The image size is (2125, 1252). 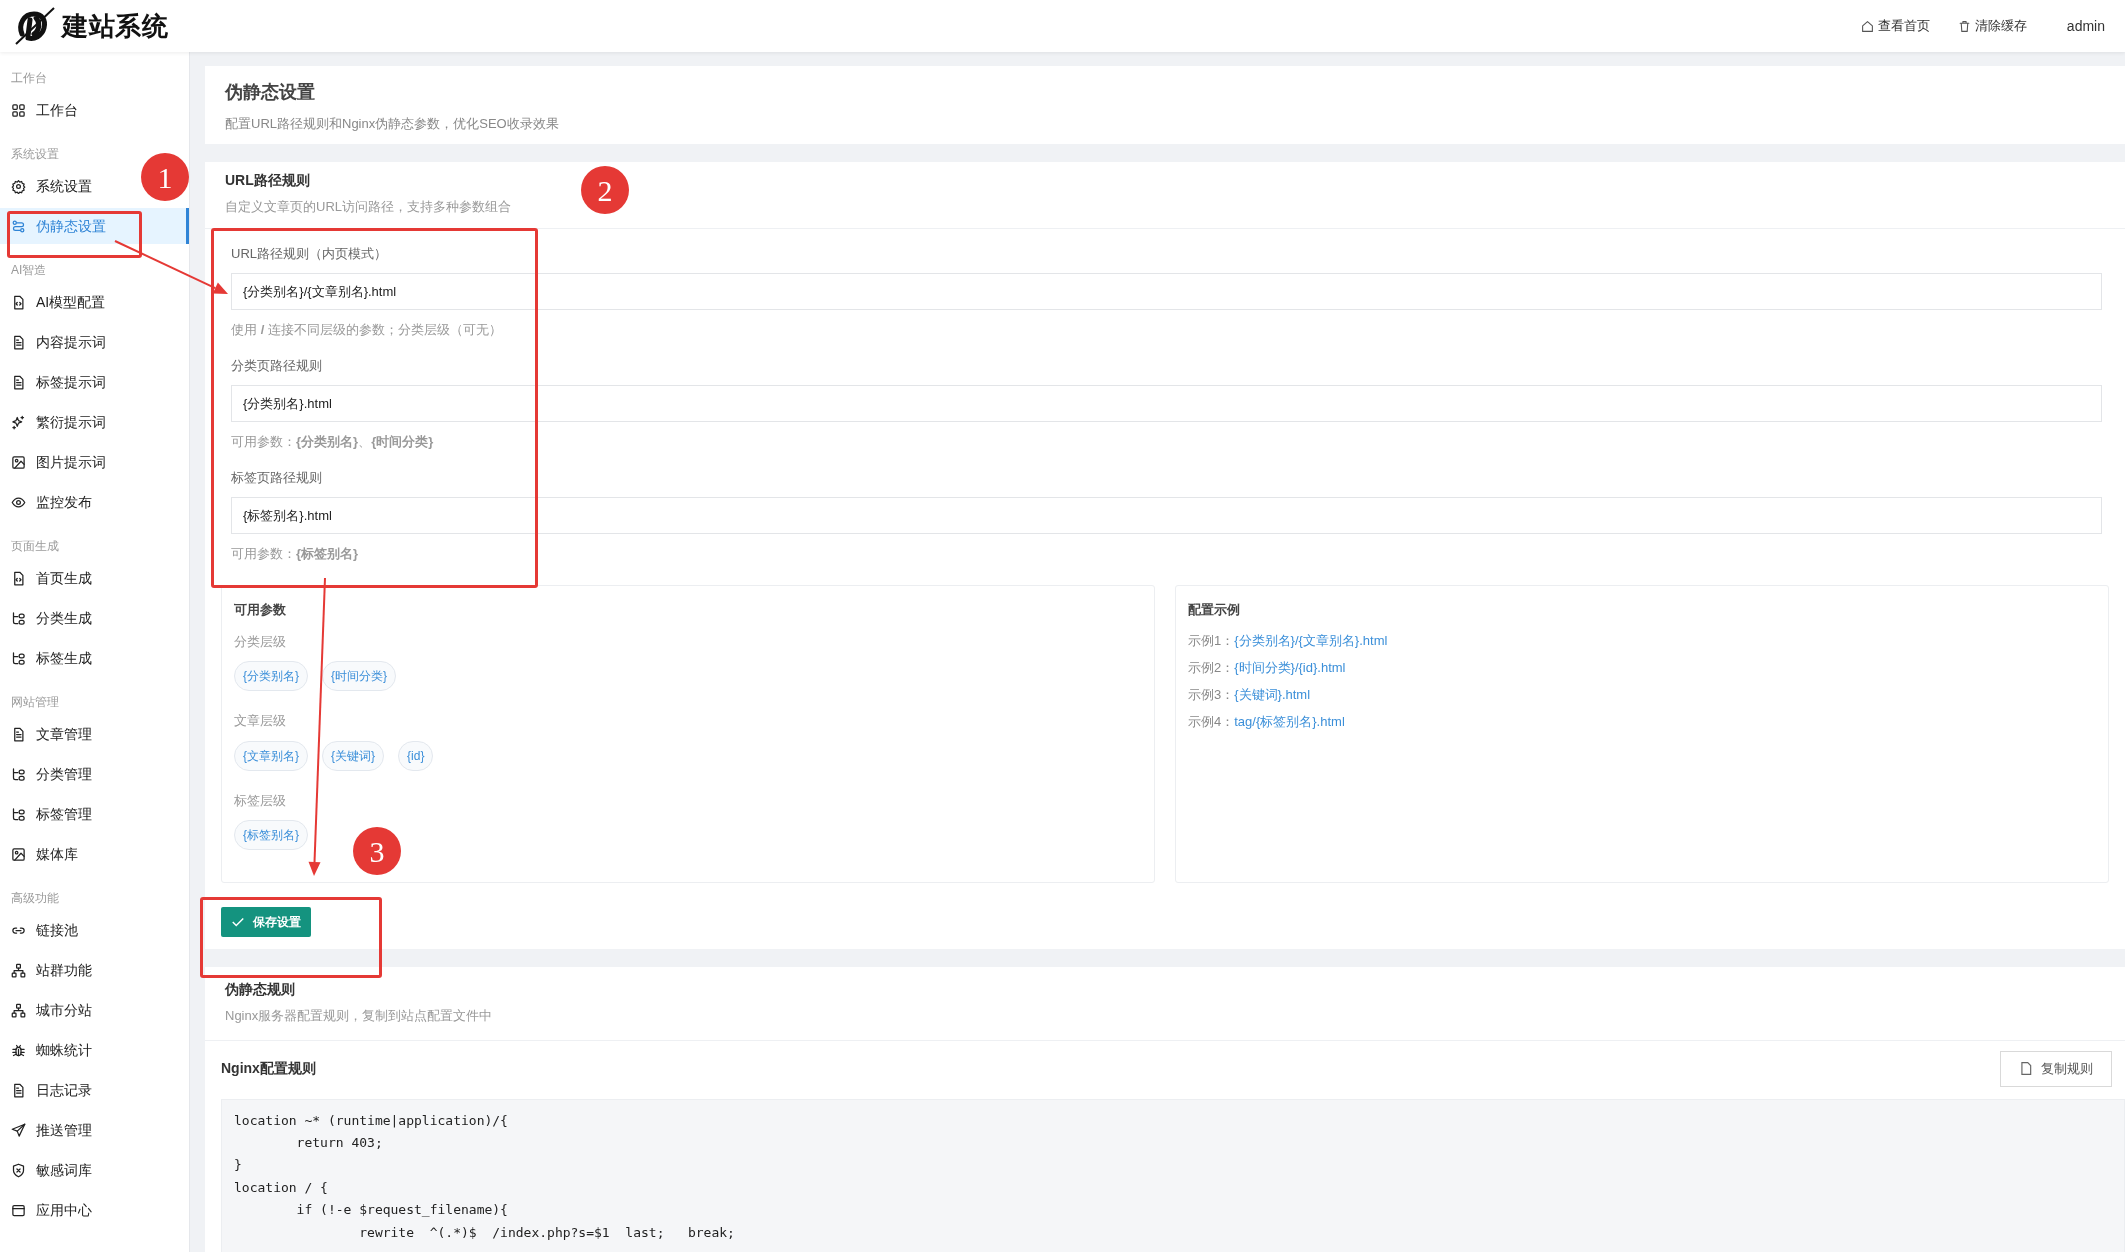 What do you see at coordinates (18, 422) in the screenshot?
I see `sparkle-icon` at bounding box center [18, 422].